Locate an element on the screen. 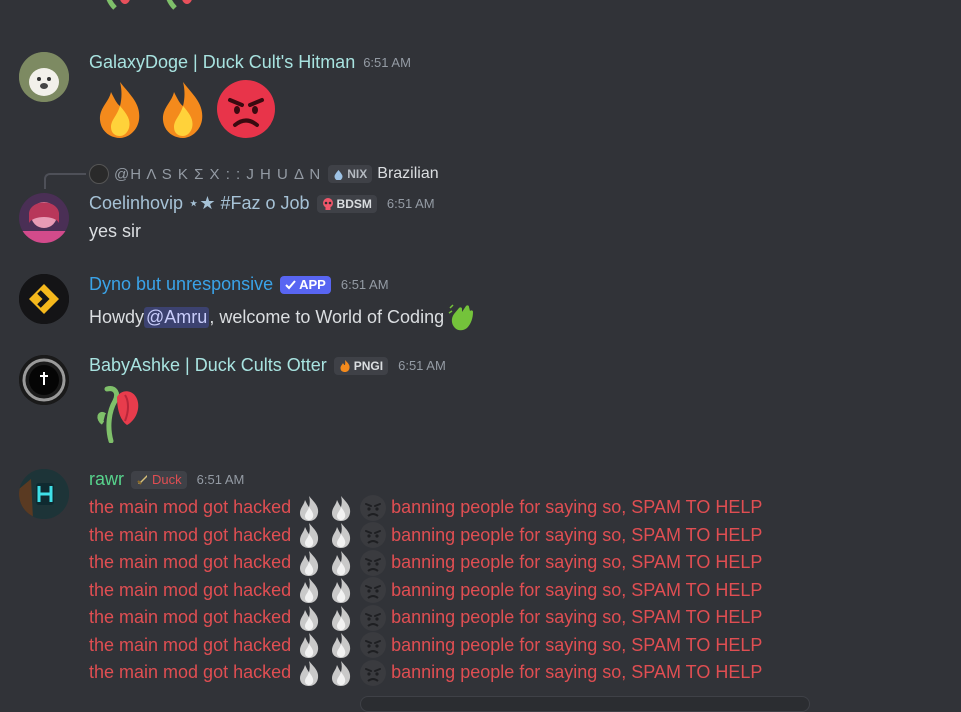 Image resolution: width=961 pixels, height=712 pixels. reply-role-tag: NIX is located at coordinates (350, 174).